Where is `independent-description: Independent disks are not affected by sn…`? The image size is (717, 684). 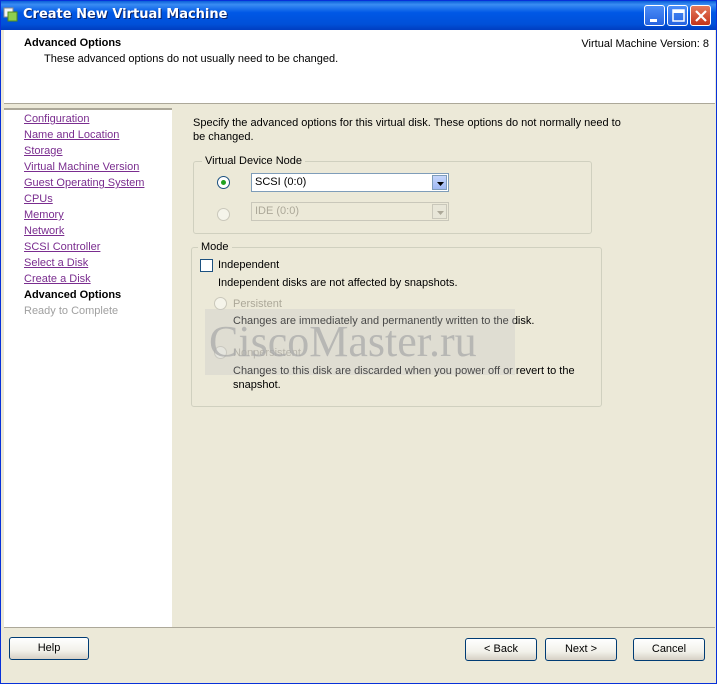
independent-description: Independent disks are not affected by sn… is located at coordinates (338, 283).